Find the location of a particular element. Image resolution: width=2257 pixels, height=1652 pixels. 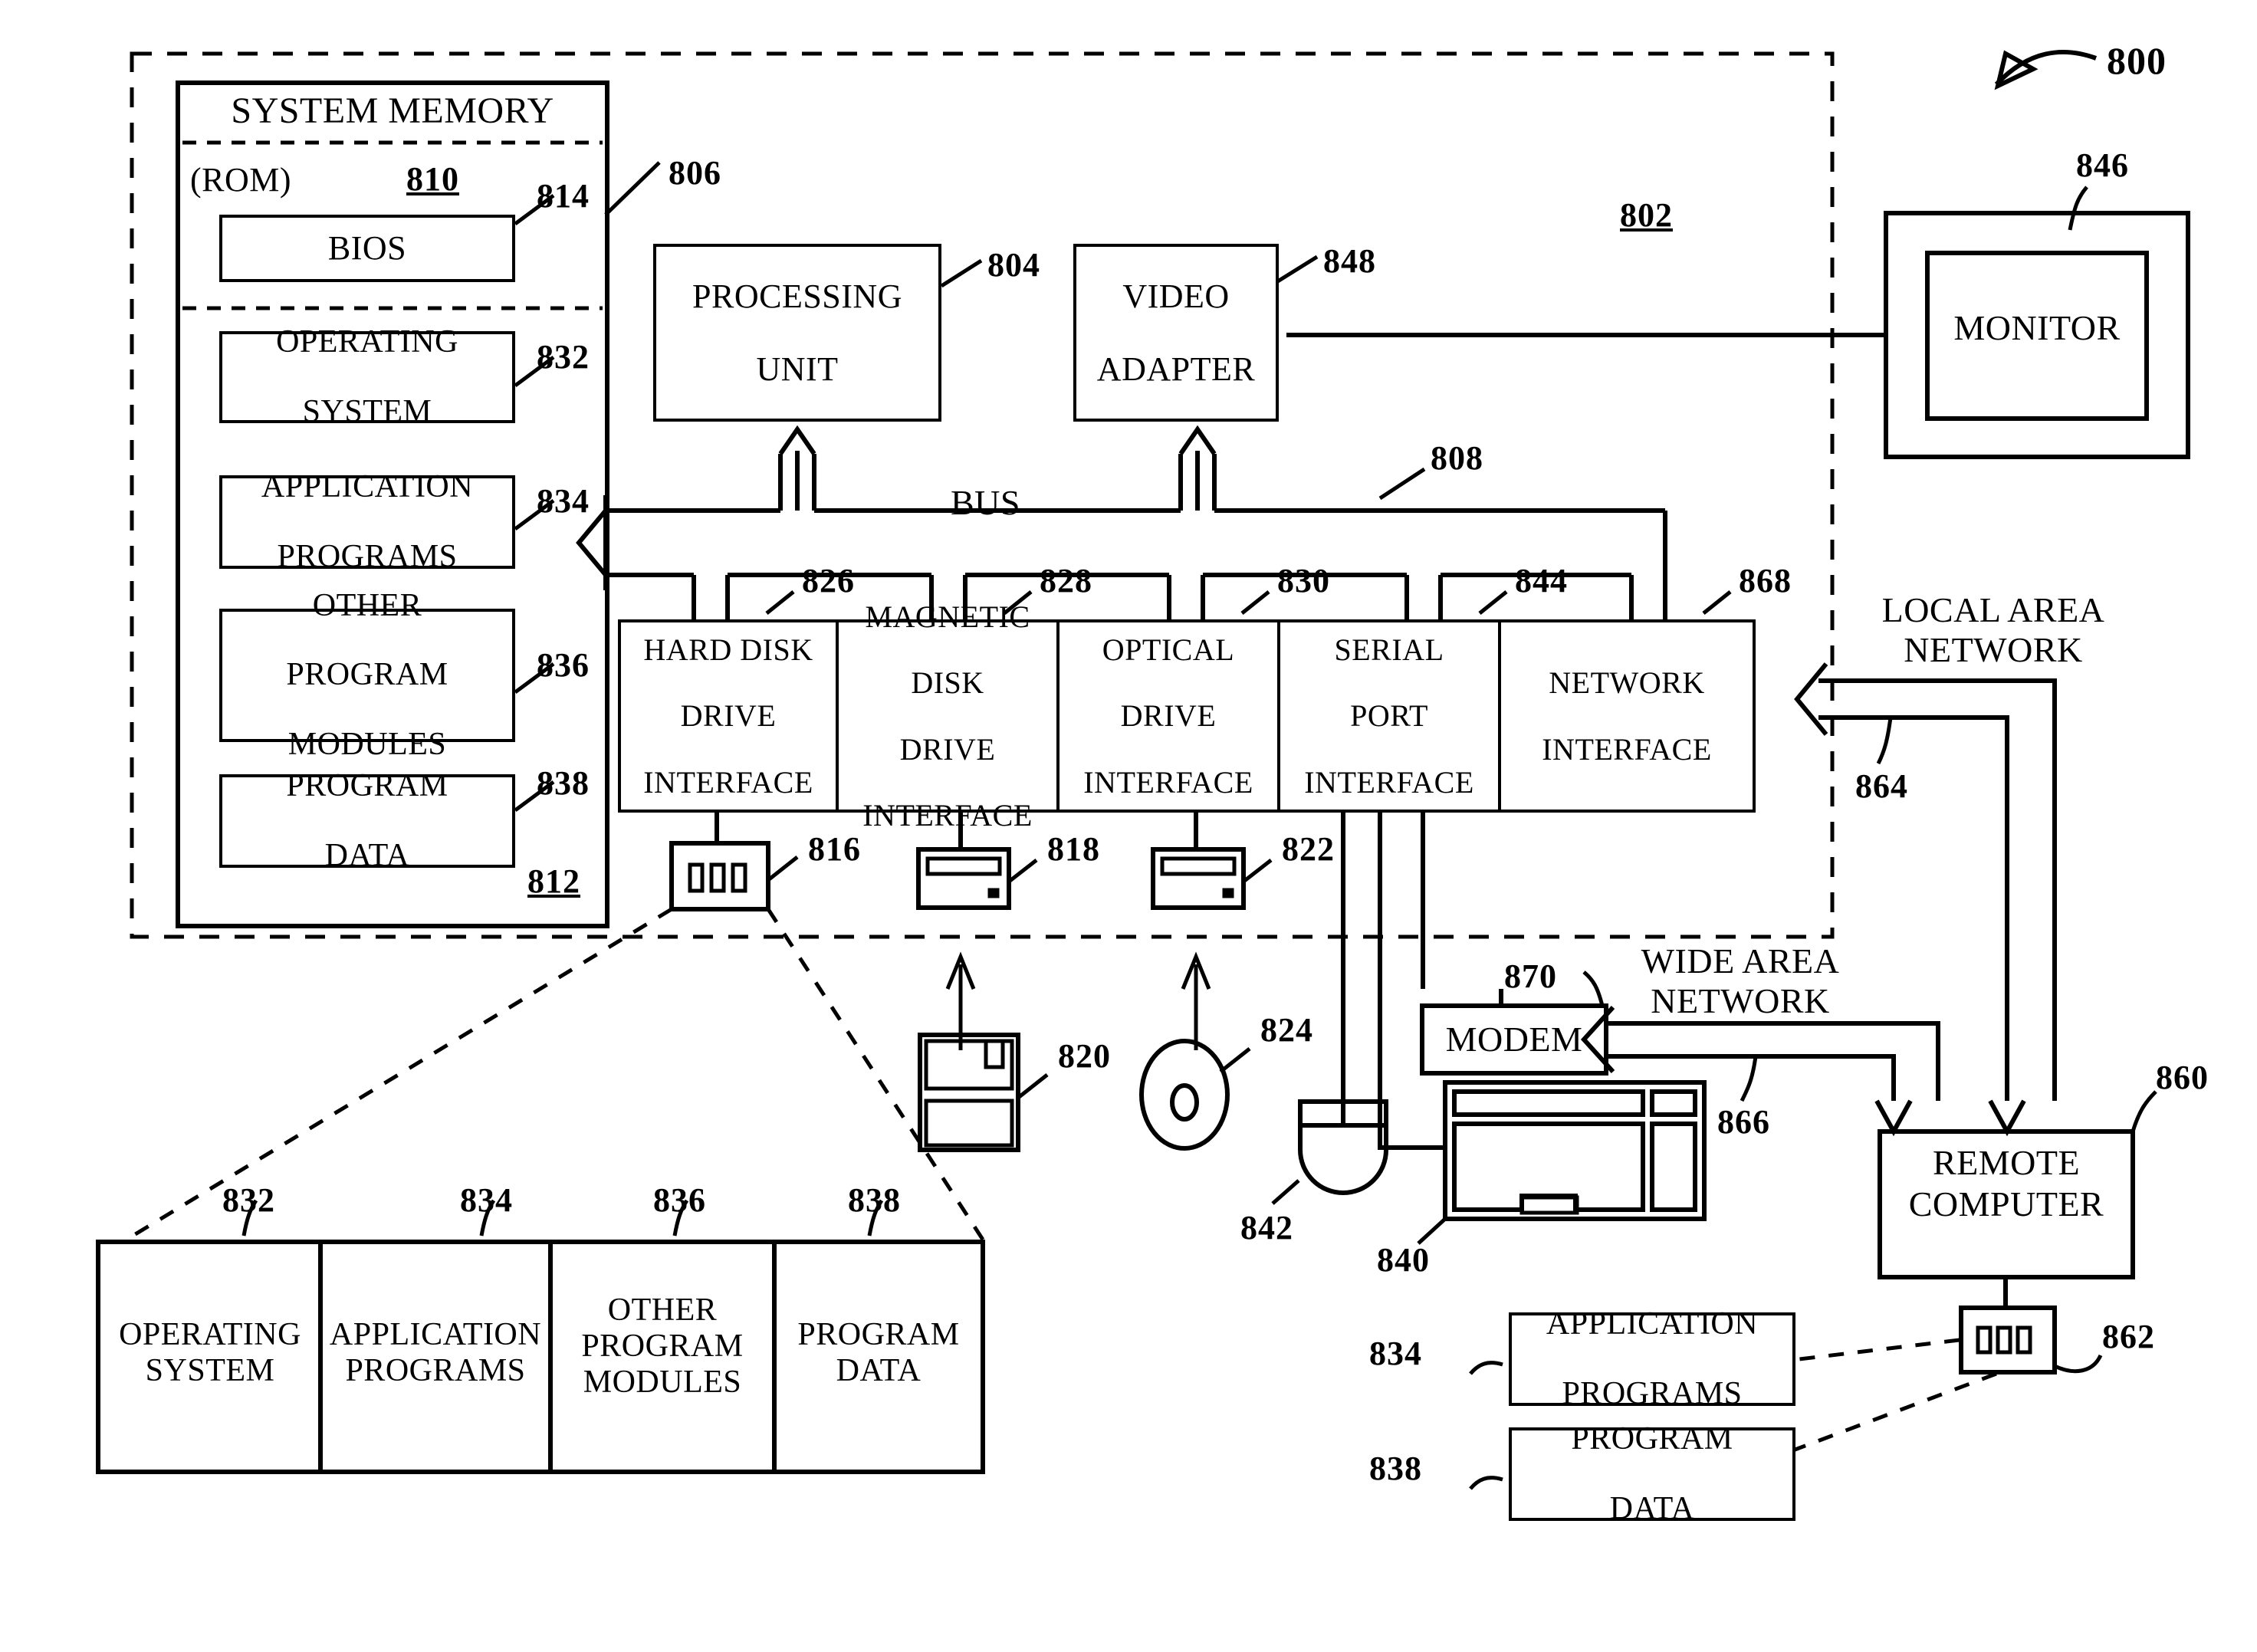

optical-drive-icon is located at coordinates (1198, 879).